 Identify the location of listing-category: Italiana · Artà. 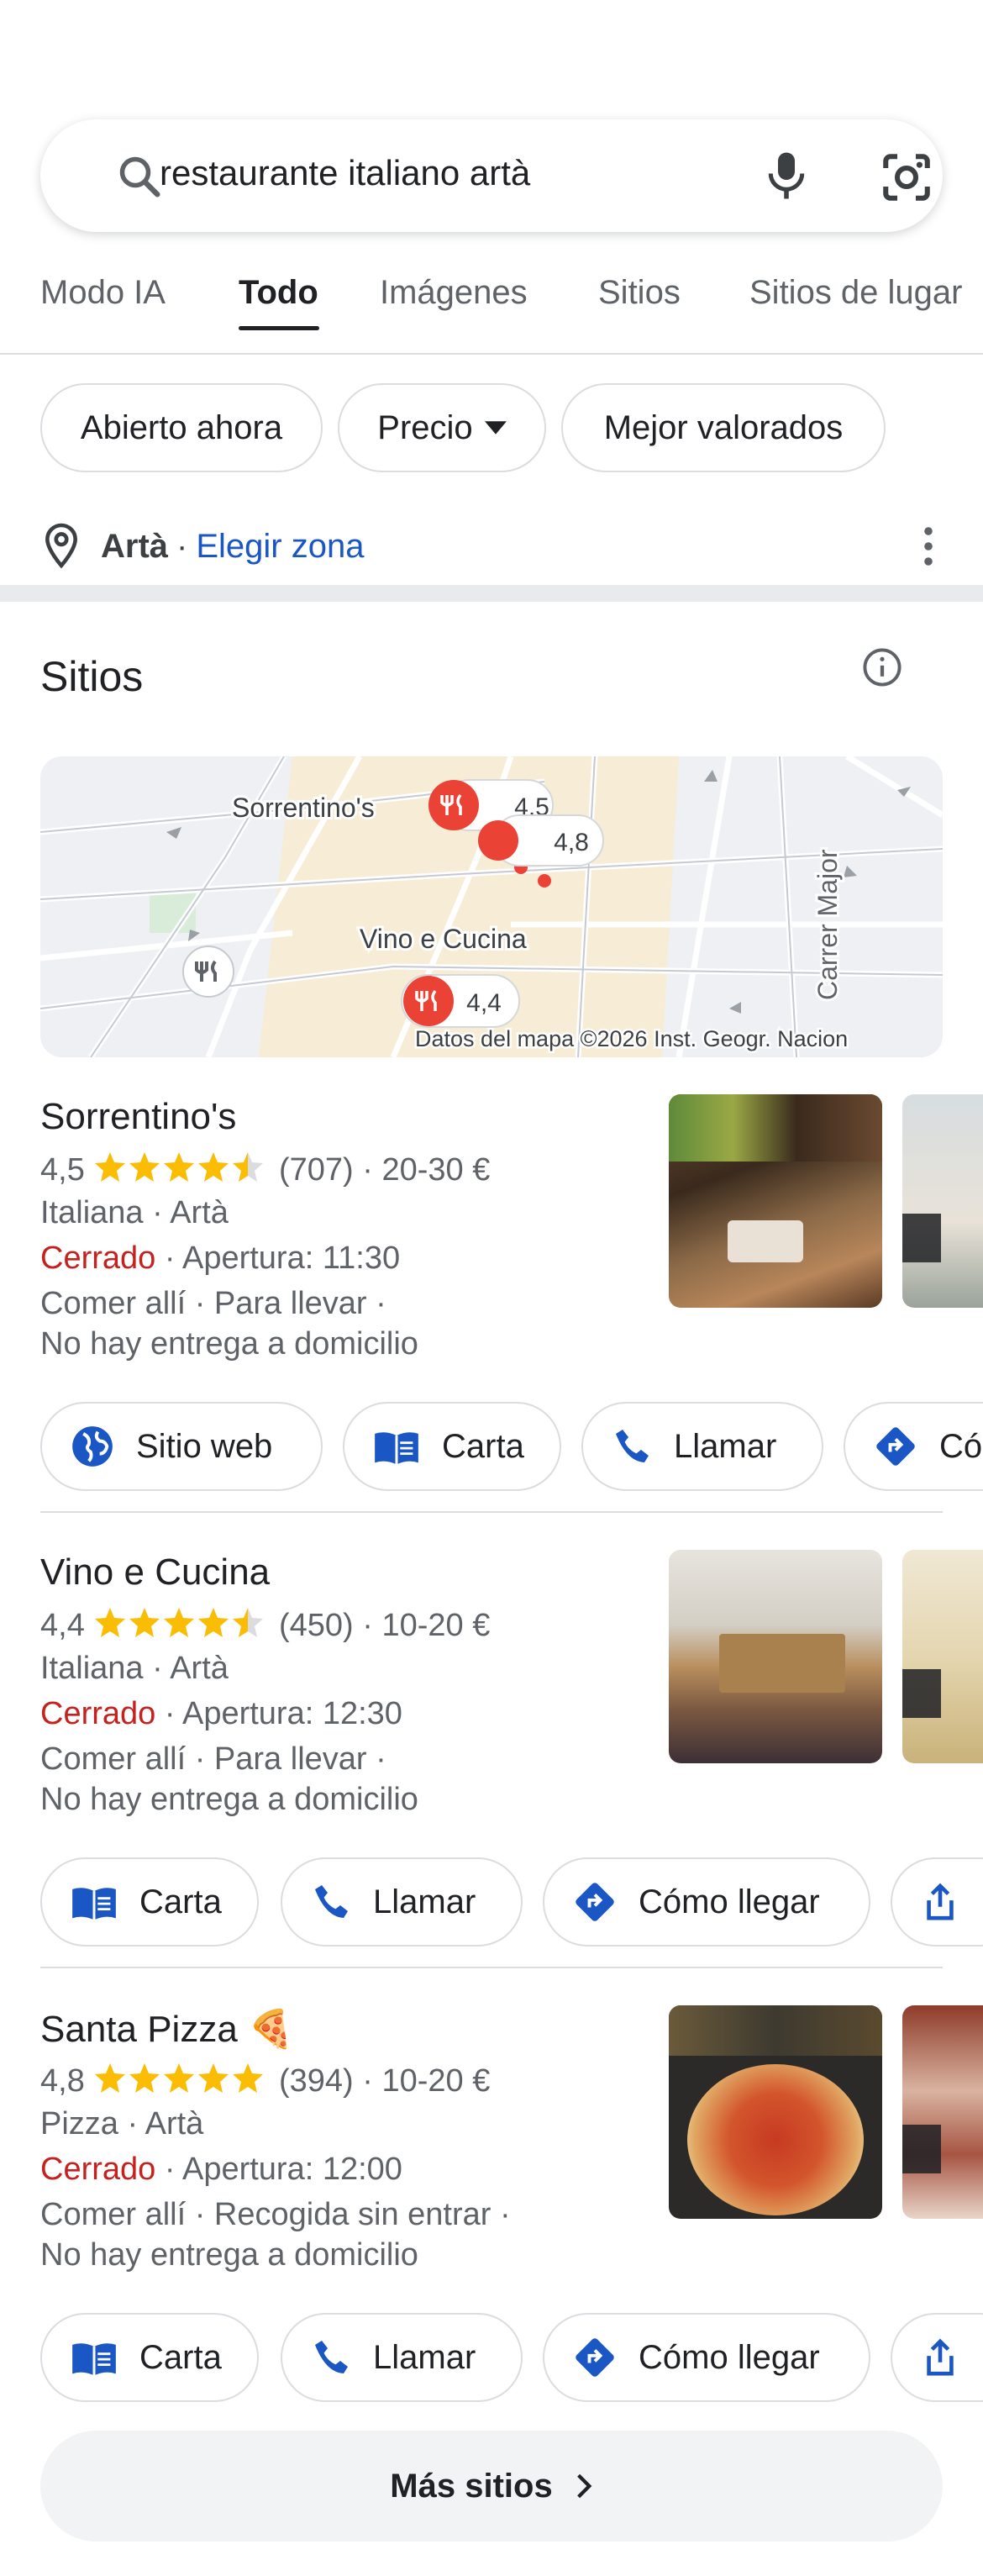
(134, 1212).